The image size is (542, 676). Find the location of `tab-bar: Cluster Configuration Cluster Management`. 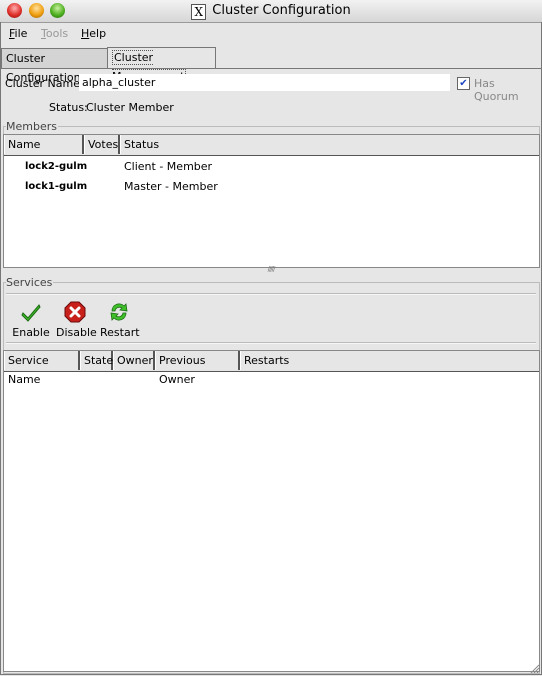

tab-bar: Cluster Configuration Cluster Management is located at coordinates (271, 65).